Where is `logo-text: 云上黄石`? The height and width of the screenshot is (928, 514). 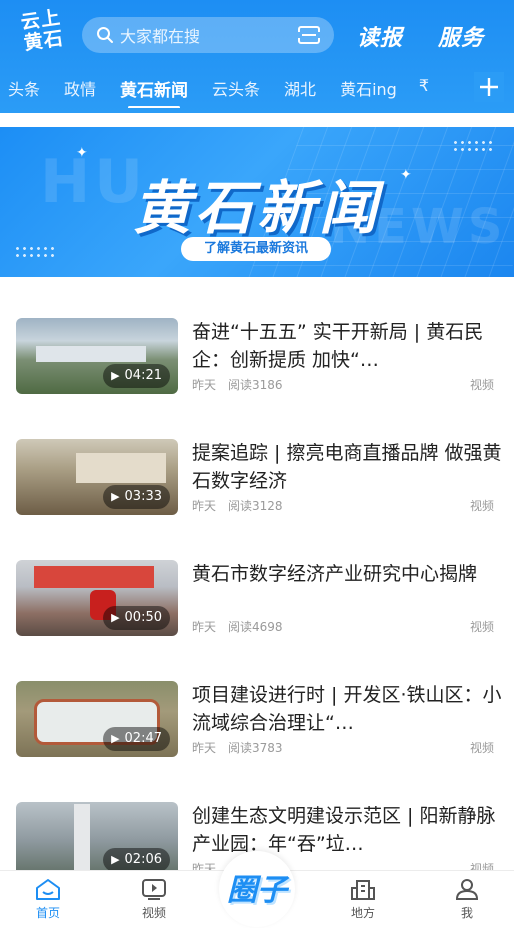 logo-text: 云上黄石 is located at coordinates (42, 30).